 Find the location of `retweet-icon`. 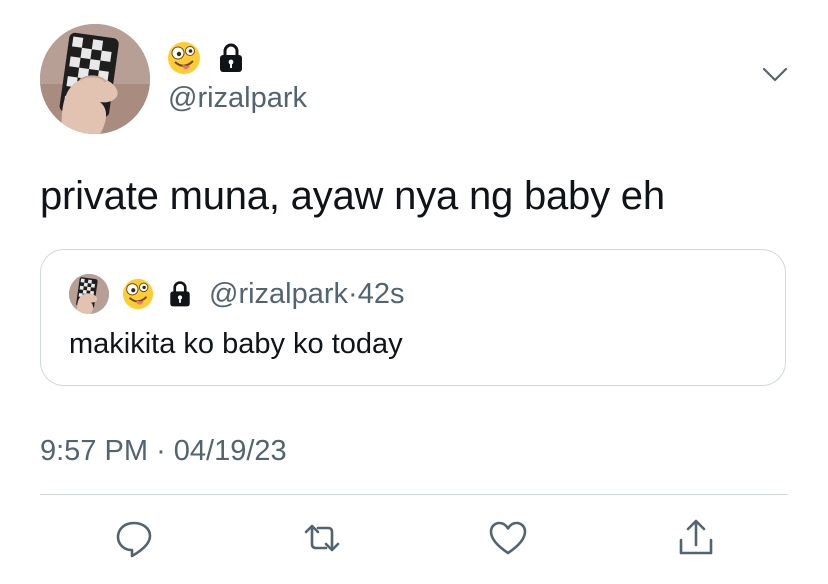

retweet-icon is located at coordinates (322, 538).